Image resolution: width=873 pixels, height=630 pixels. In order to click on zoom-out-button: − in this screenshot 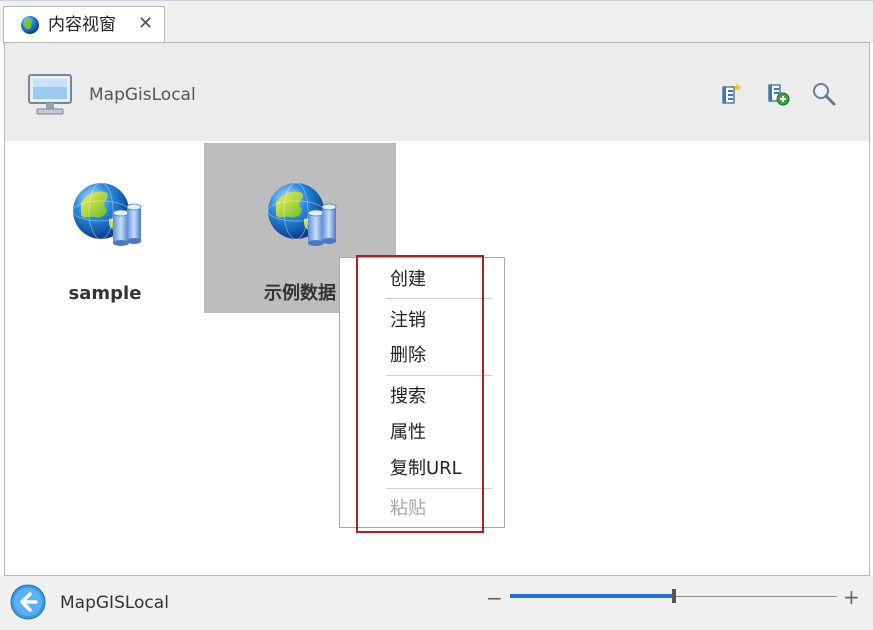, I will do `click(494, 598)`.